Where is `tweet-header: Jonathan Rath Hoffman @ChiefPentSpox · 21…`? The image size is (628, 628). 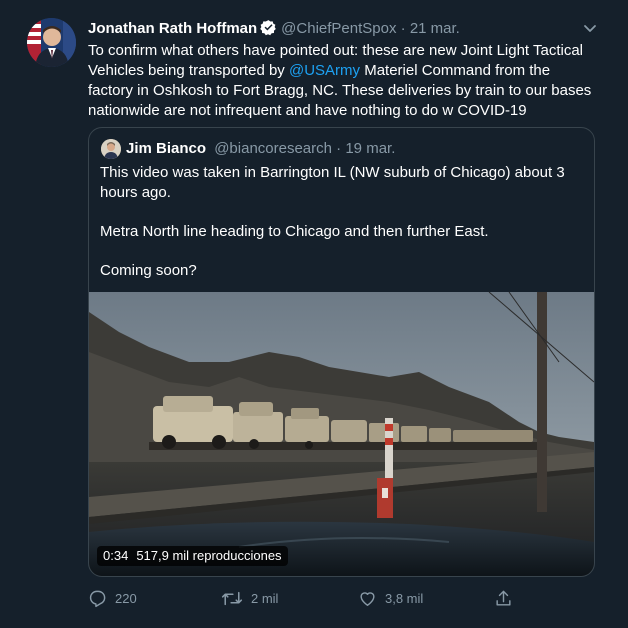 tweet-header: Jonathan Rath Hoffman @ChiefPentSpox · 21… is located at coordinates (338, 29).